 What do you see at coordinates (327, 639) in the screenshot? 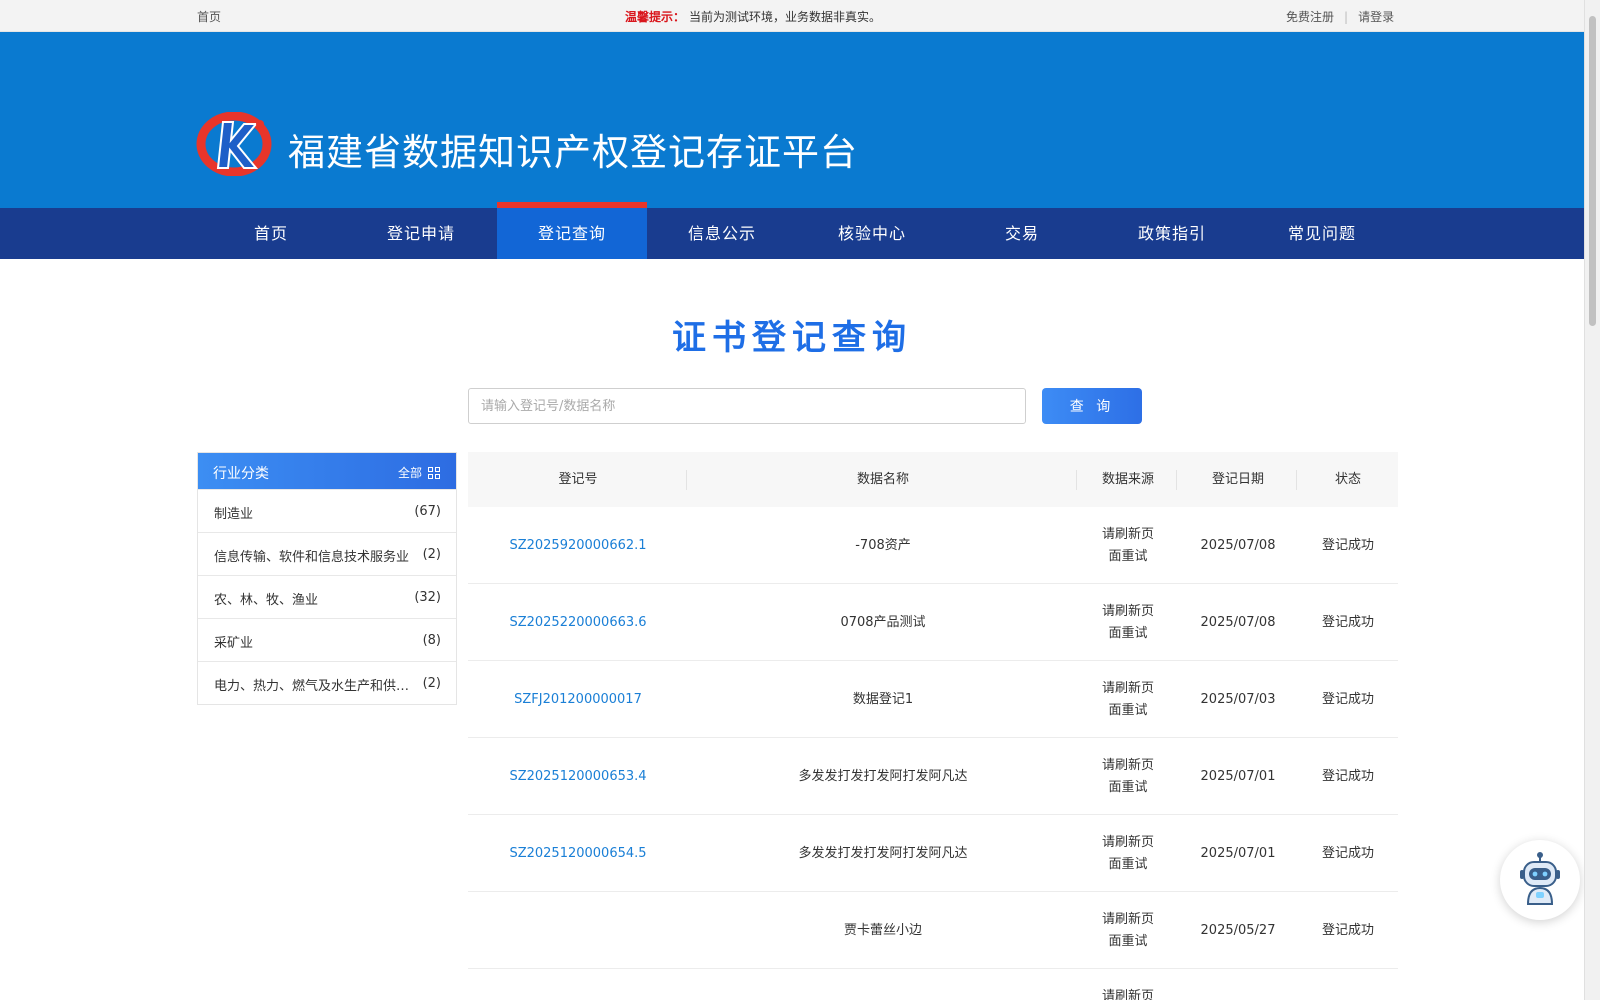
I see `sidebar-item-mining: 采矿业 (8)` at bounding box center [327, 639].